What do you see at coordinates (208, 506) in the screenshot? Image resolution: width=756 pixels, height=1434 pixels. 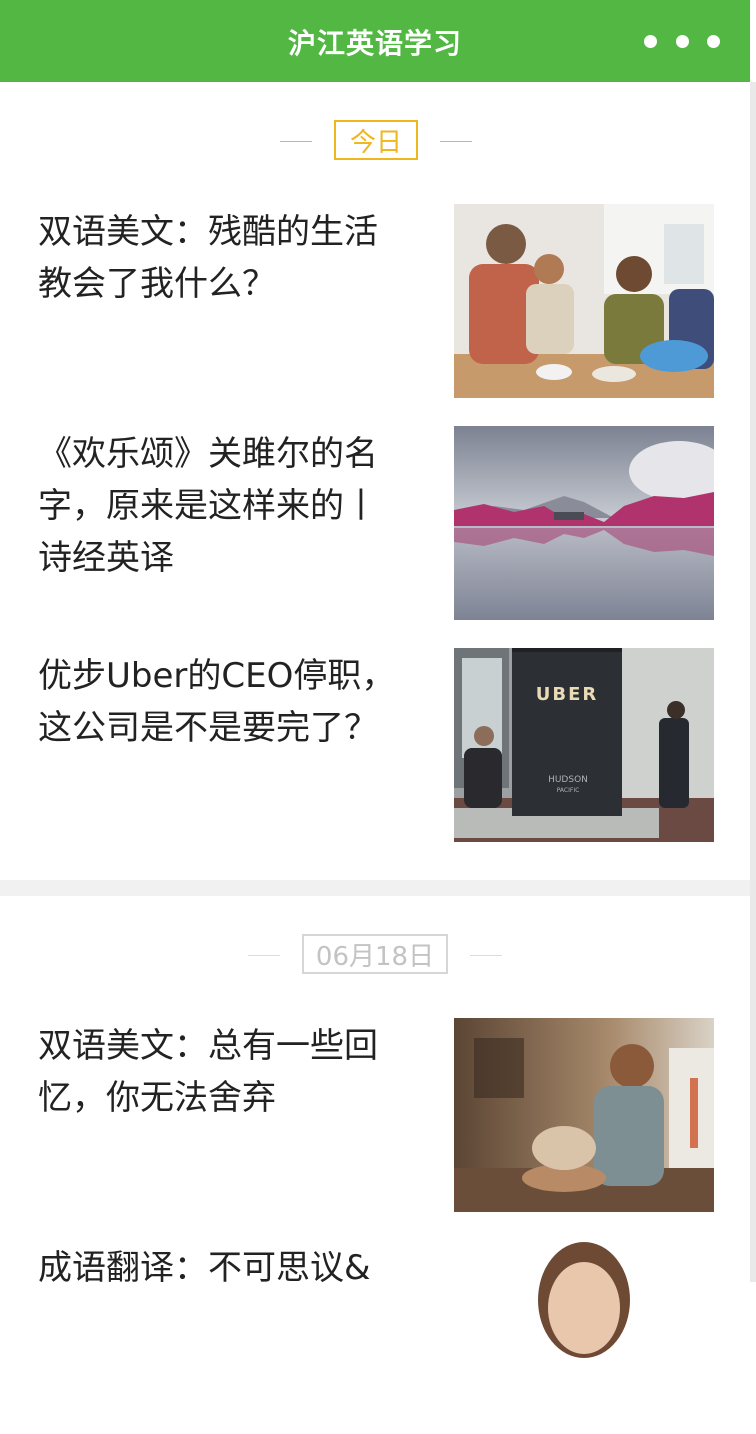 I see `article-title: 《欢乐颂》关雎尔的名字，原来是这样来的丨诗经英译` at bounding box center [208, 506].